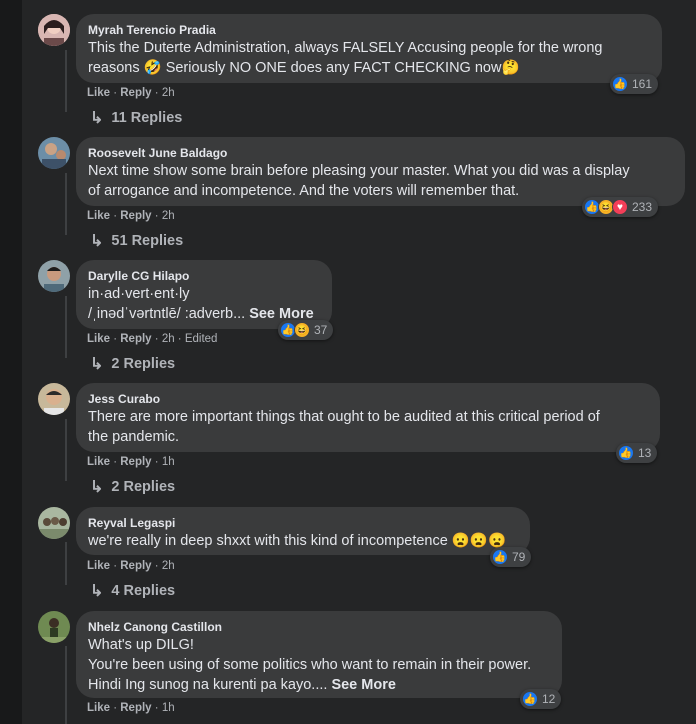  I want to click on reaction-count: 13, so click(645, 453).